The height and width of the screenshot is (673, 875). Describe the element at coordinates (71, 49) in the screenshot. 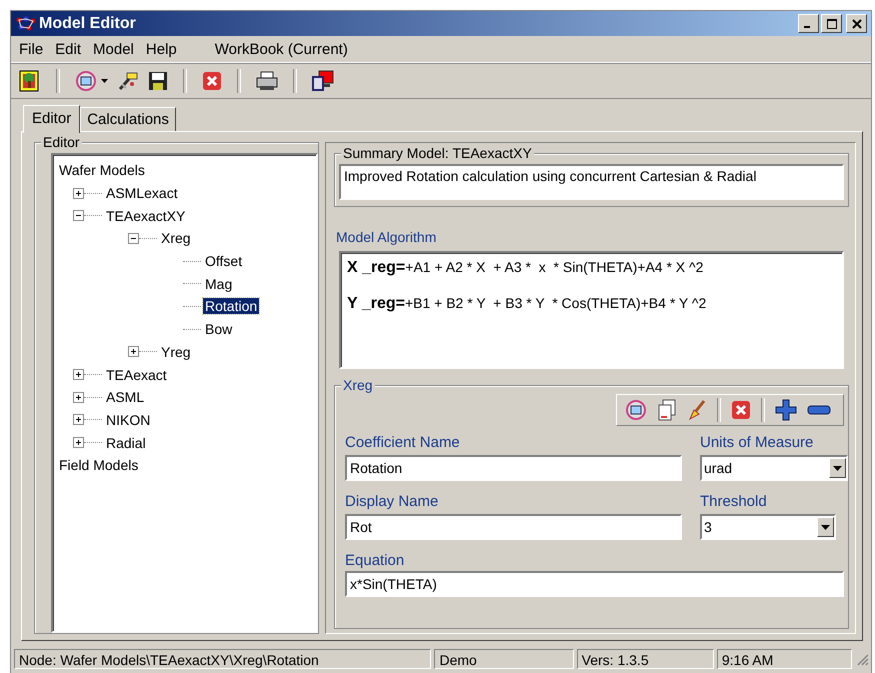

I see `menu-item: Edit` at that location.